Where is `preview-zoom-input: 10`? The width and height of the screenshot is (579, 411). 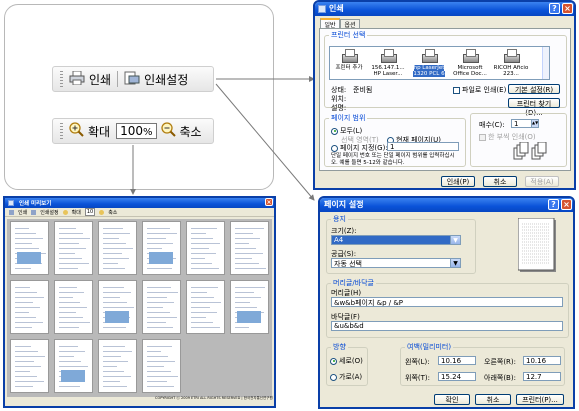
preview-zoom-input: 10 is located at coordinates (90, 212).